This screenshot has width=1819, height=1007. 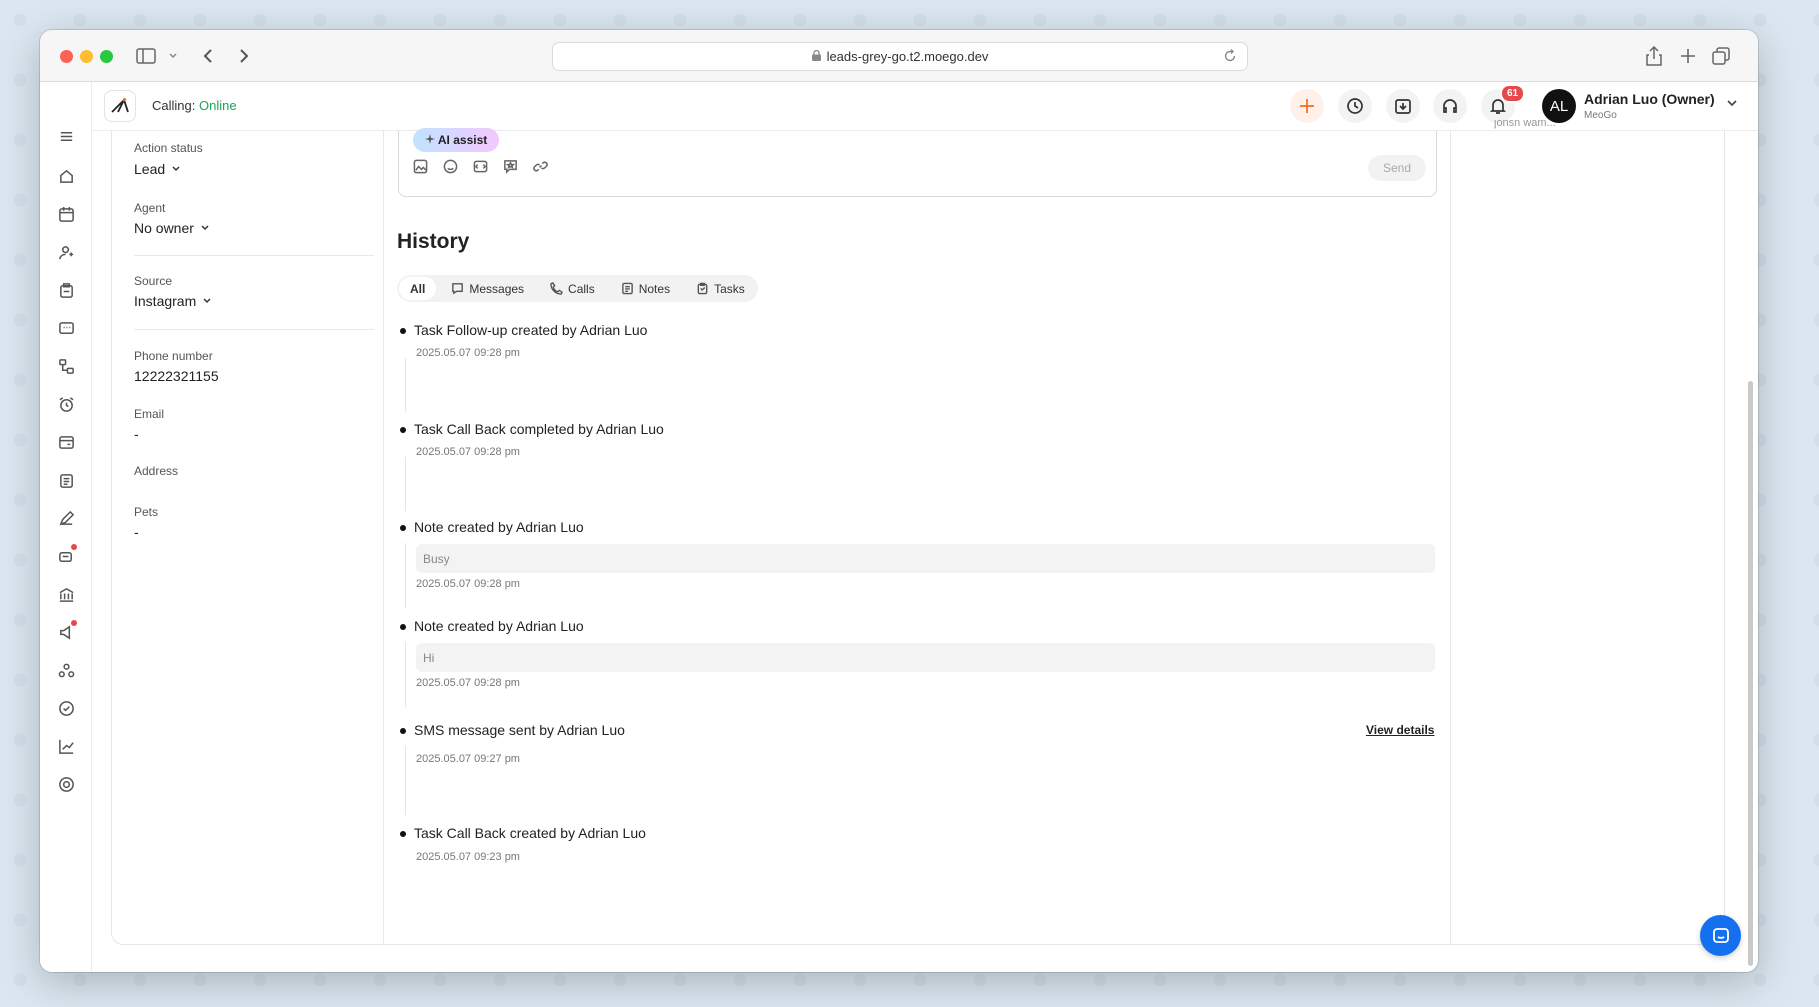 What do you see at coordinates (66, 594) in the screenshot?
I see `bank-icon` at bounding box center [66, 594].